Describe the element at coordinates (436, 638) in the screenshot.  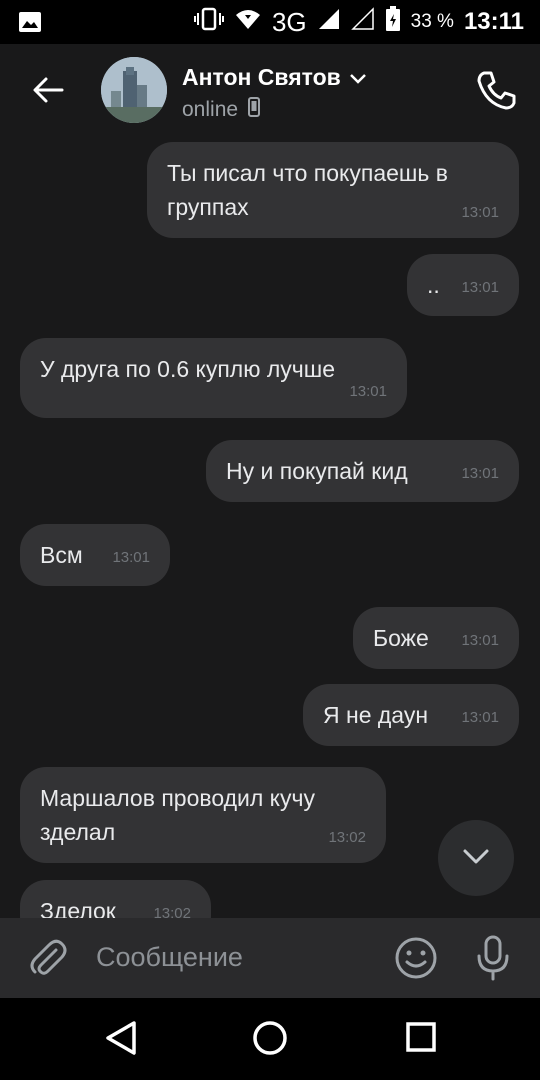
I see `message-bubble-outgoing: Боже 13:01` at that location.